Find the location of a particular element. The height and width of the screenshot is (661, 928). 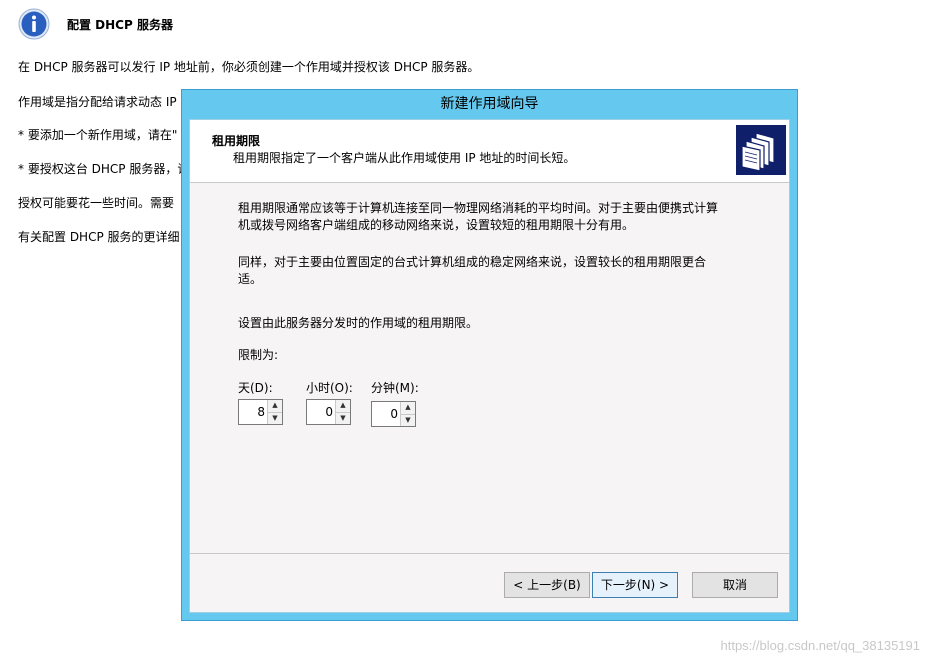

minutes-label: 分钟(M): is located at coordinates (395, 388).